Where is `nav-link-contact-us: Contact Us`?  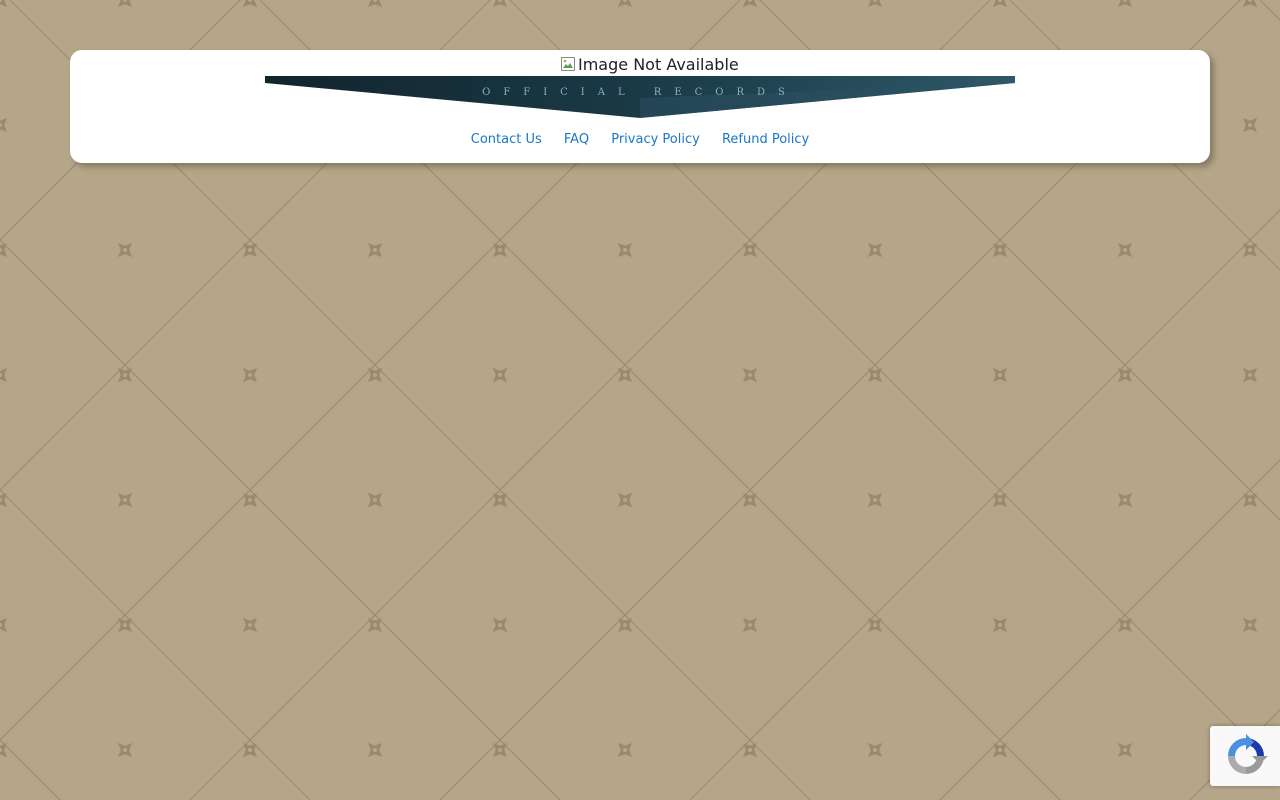 nav-link-contact-us: Contact Us is located at coordinates (506, 139).